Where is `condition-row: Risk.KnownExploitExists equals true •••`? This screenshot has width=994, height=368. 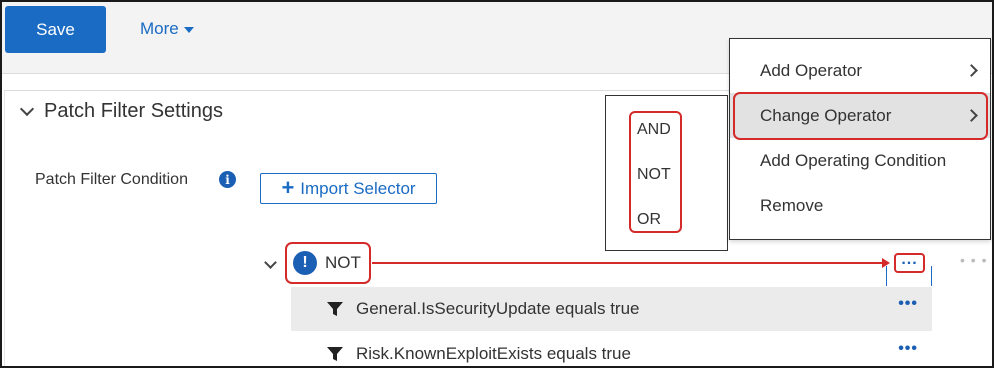
condition-row: Risk.KnownExploitExists equals true ••• is located at coordinates (611, 350).